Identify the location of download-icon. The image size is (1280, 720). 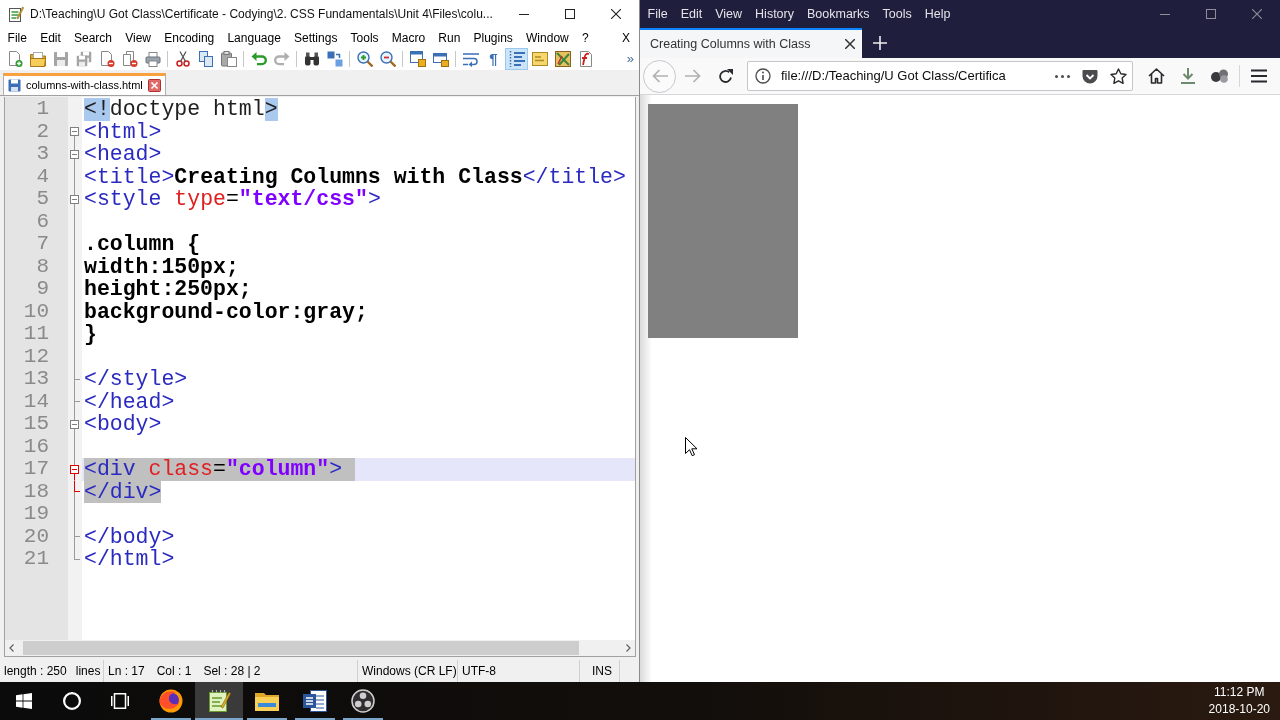
(1188, 76).